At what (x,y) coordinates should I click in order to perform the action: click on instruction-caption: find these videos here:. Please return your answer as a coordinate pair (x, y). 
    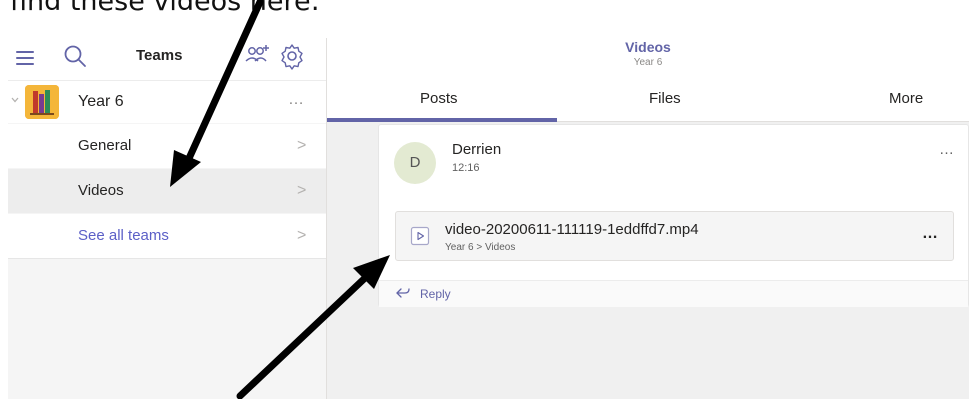
    Looking at the image, I should click on (165, 8).